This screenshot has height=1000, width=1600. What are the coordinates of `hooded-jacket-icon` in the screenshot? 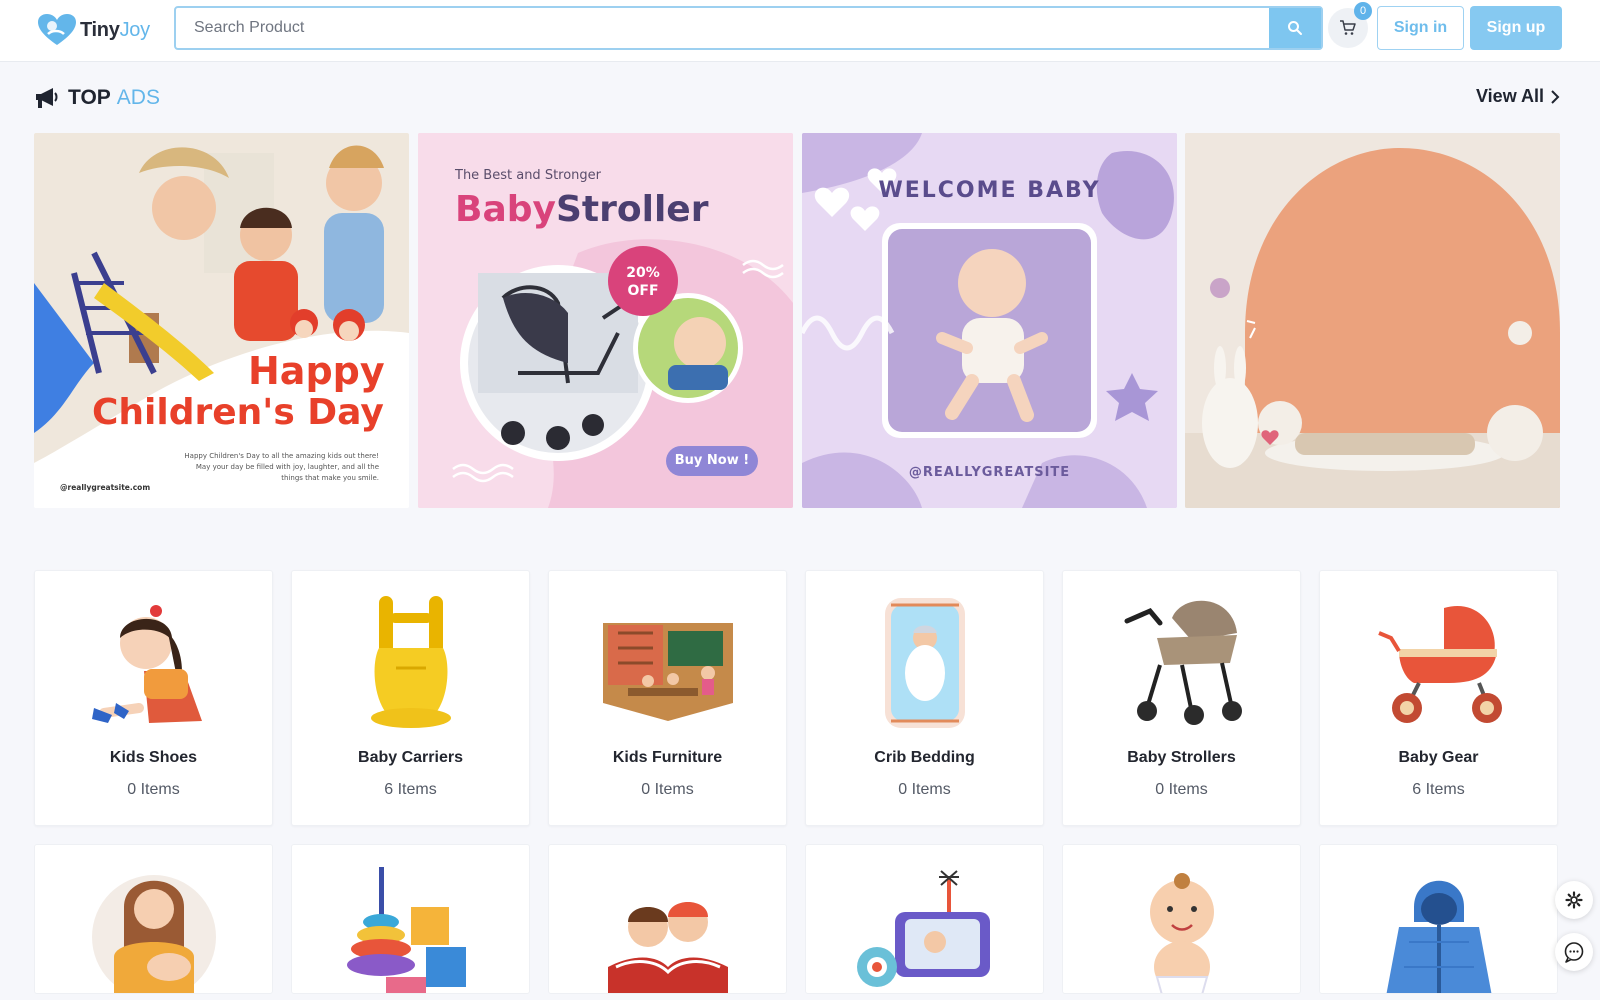 It's located at (1438, 936).